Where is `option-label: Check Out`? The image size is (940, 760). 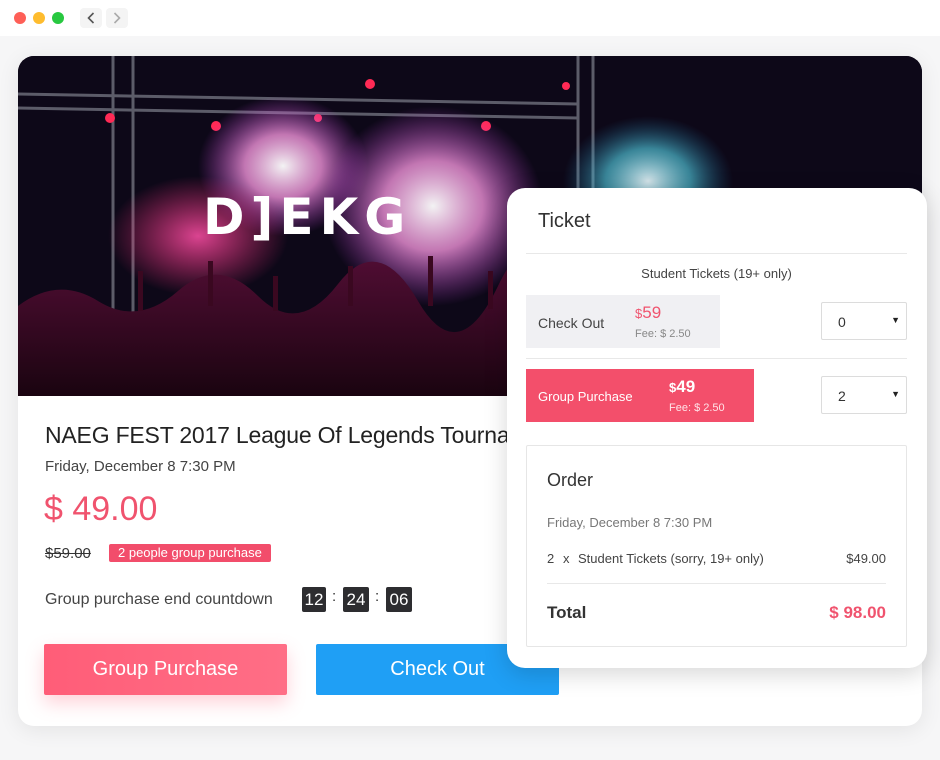 option-label: Check Out is located at coordinates (571, 323).